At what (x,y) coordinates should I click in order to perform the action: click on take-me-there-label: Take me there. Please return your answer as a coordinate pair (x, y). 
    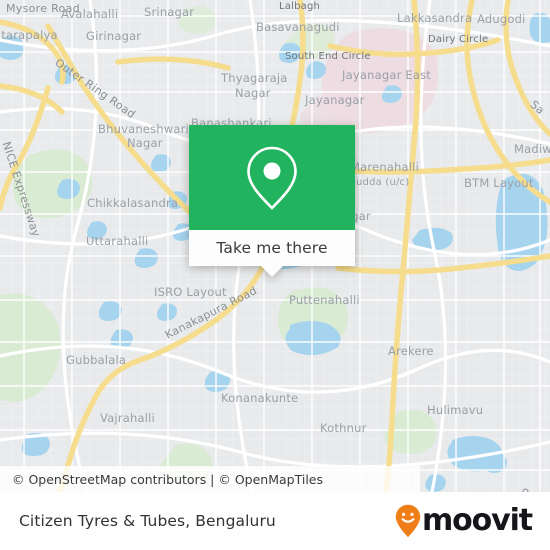
    Looking at the image, I should click on (272, 248).